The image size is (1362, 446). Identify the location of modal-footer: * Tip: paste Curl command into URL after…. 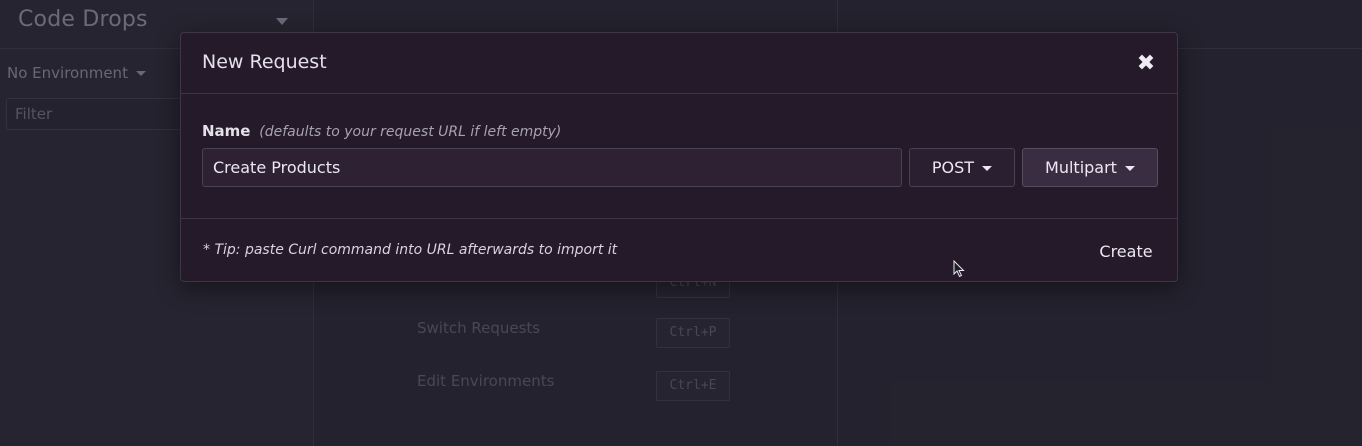
(679, 249).